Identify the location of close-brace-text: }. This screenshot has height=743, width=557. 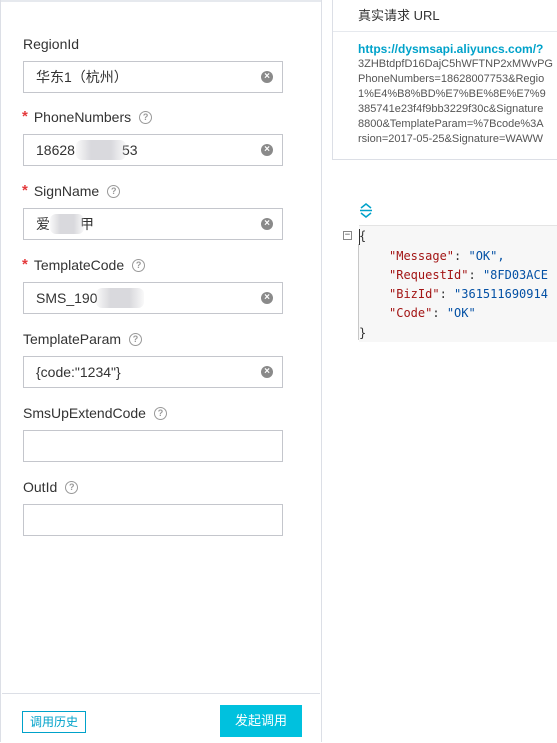
(363, 333).